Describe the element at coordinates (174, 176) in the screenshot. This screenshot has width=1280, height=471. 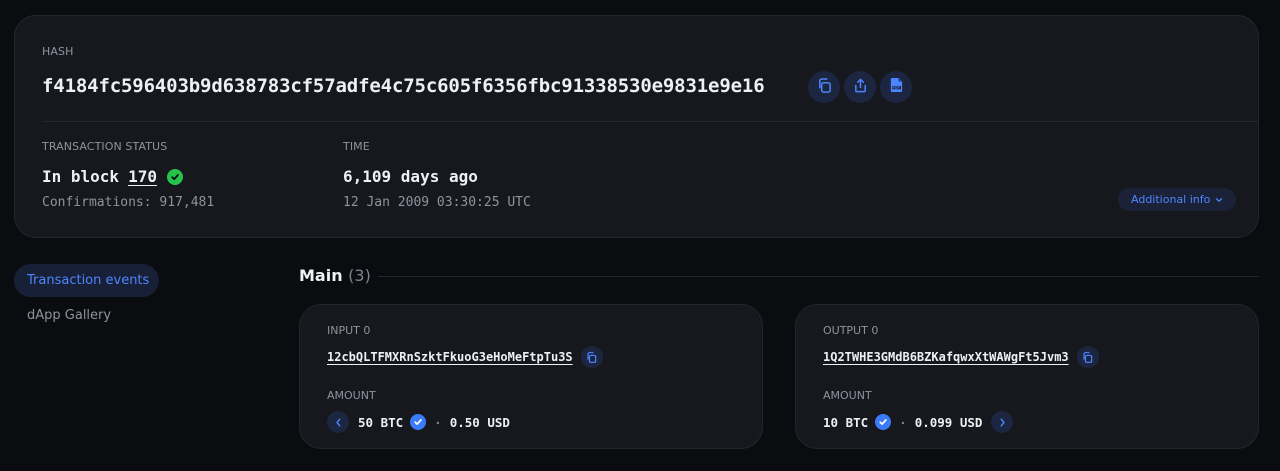
I see `check-circle-icon` at that location.